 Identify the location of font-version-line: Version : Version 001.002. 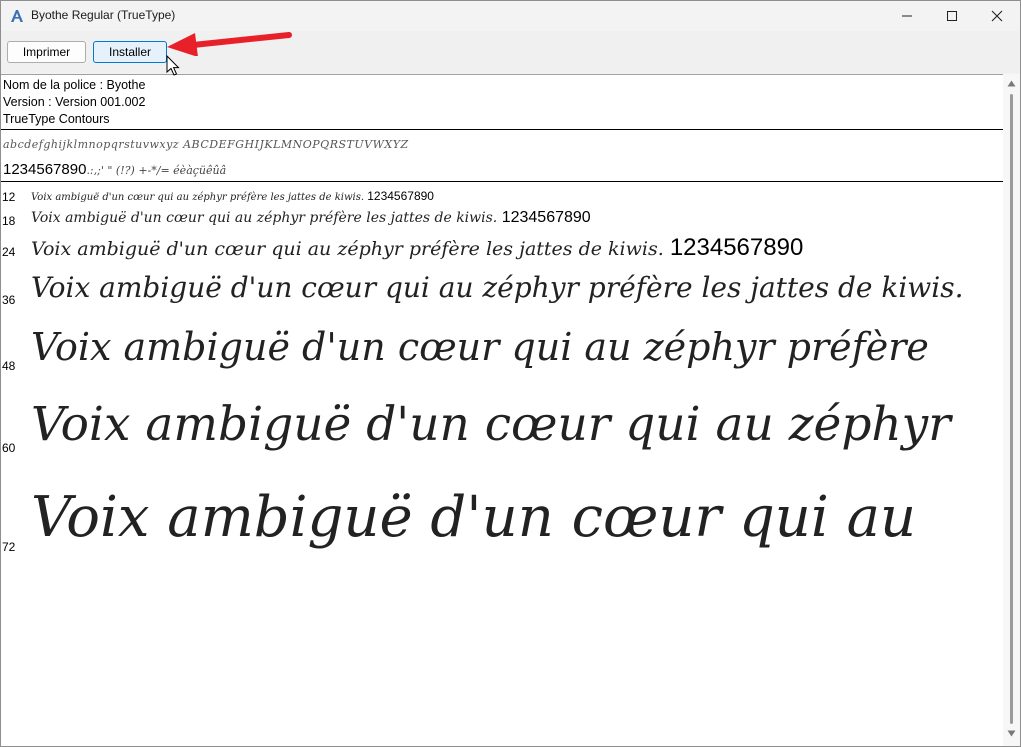
(74, 102).